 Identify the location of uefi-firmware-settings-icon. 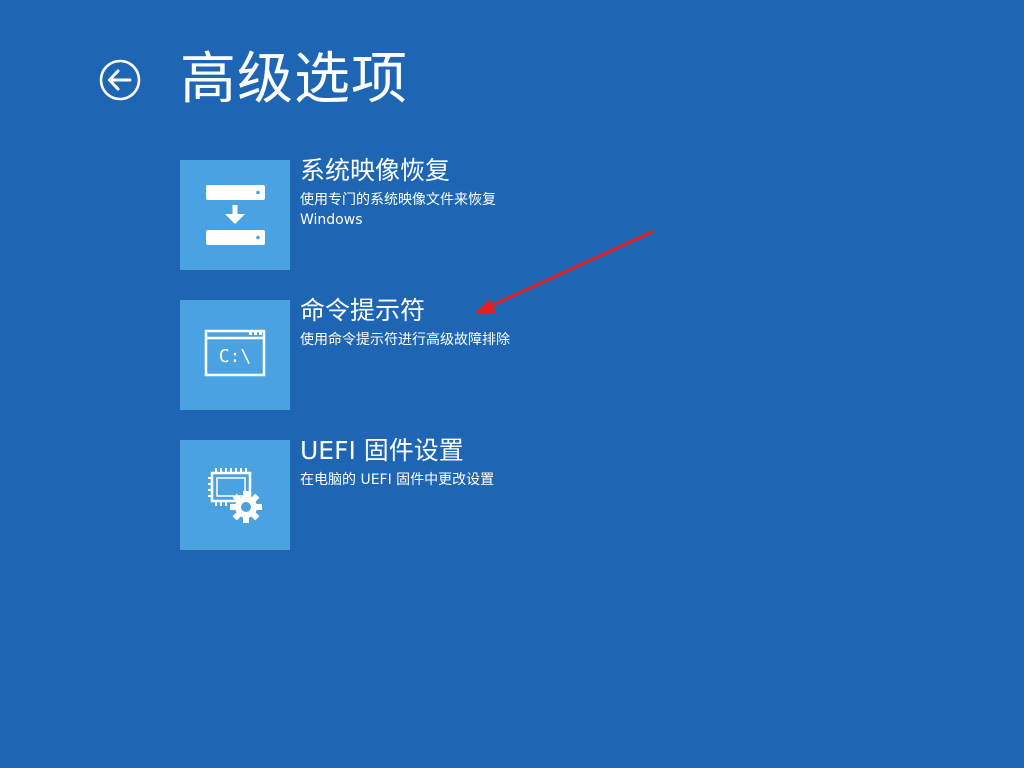
(235, 495).